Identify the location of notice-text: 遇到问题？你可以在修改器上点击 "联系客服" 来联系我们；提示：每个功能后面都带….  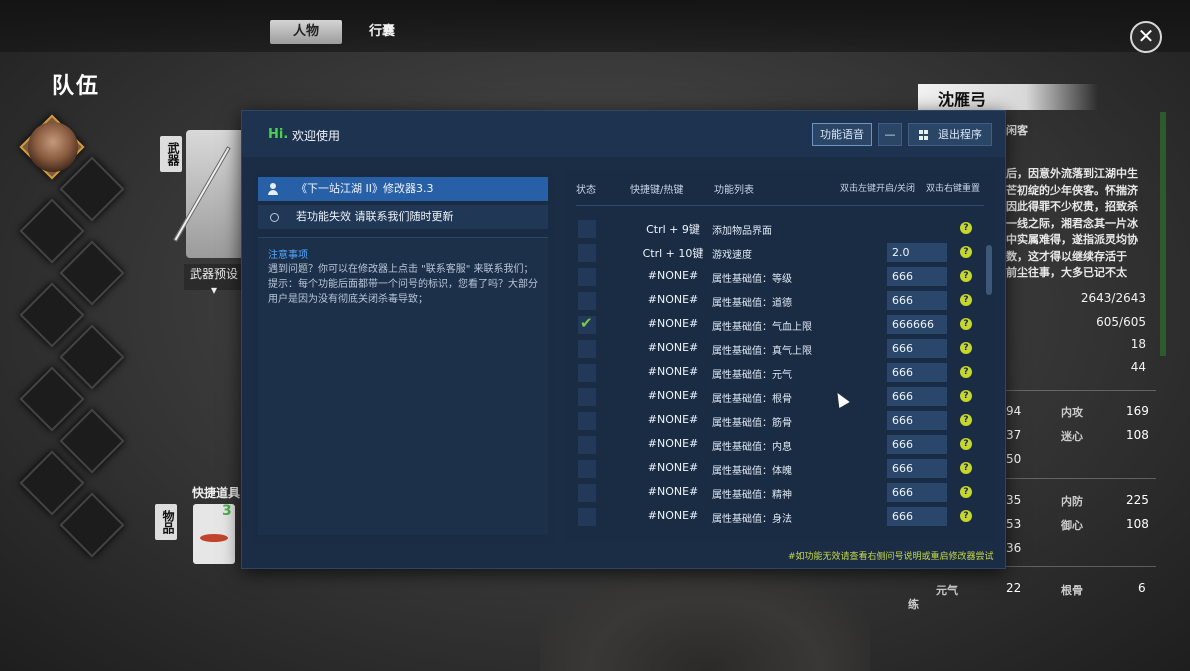
(403, 284).